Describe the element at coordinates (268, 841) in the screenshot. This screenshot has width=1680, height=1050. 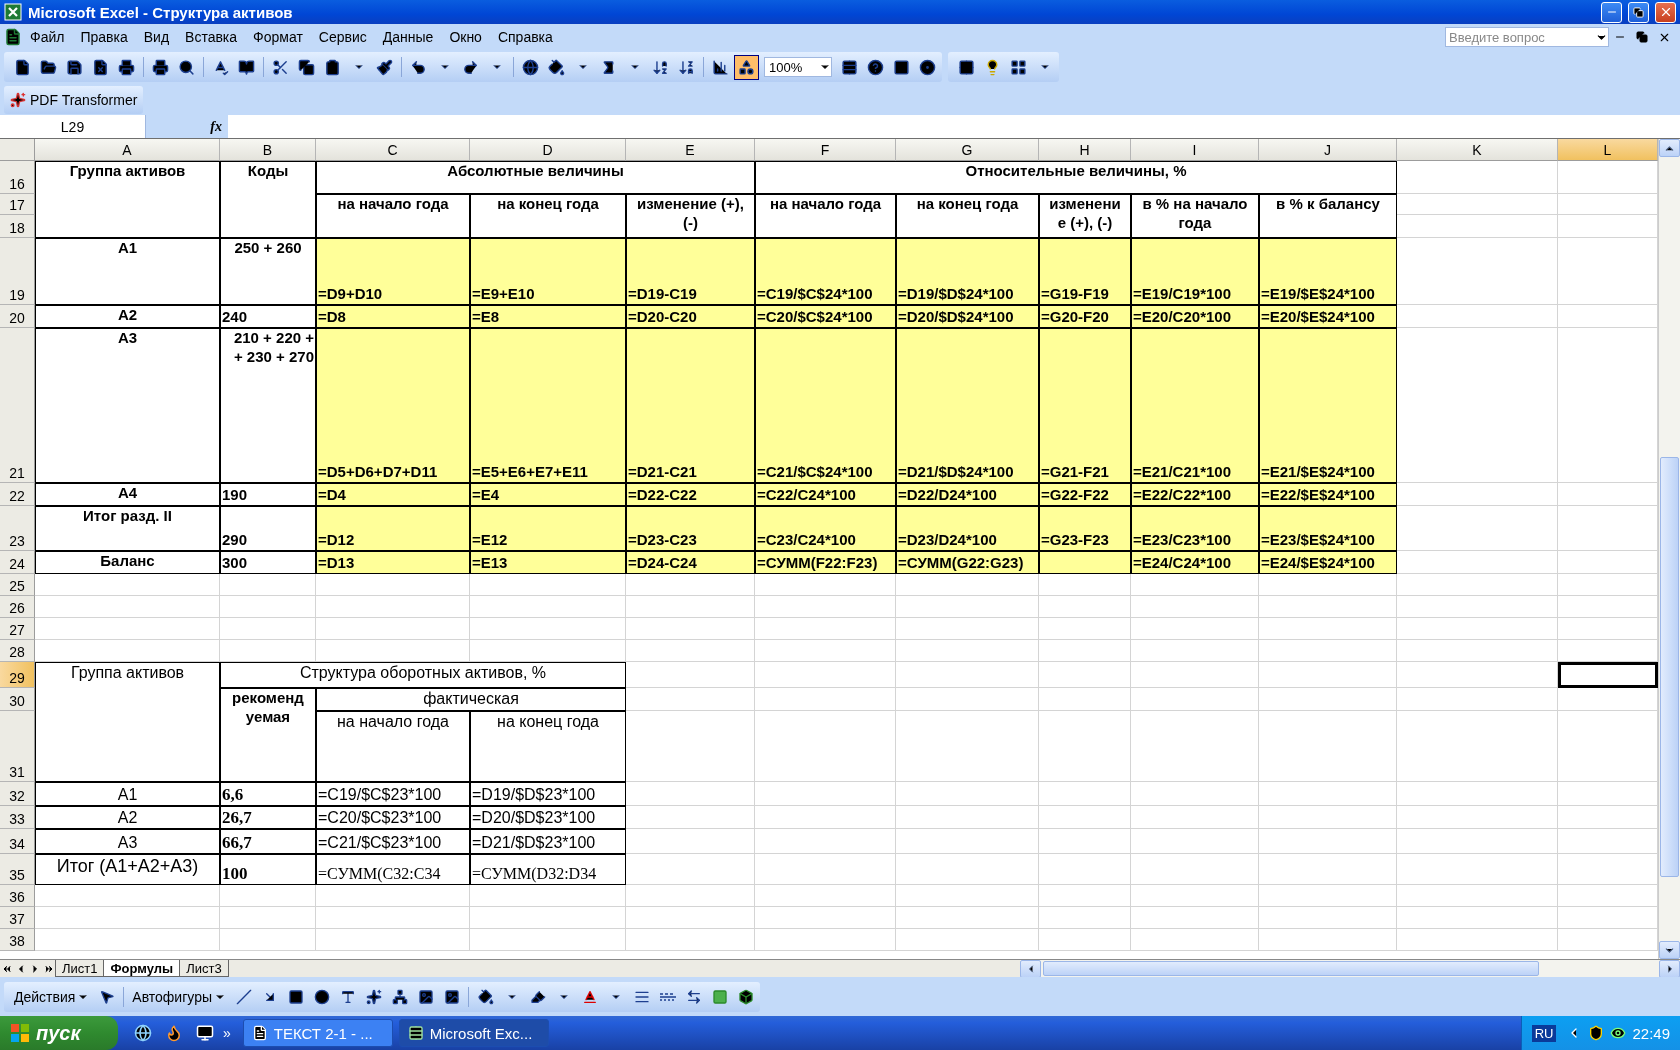
I see `table-cell: 66,7` at that location.